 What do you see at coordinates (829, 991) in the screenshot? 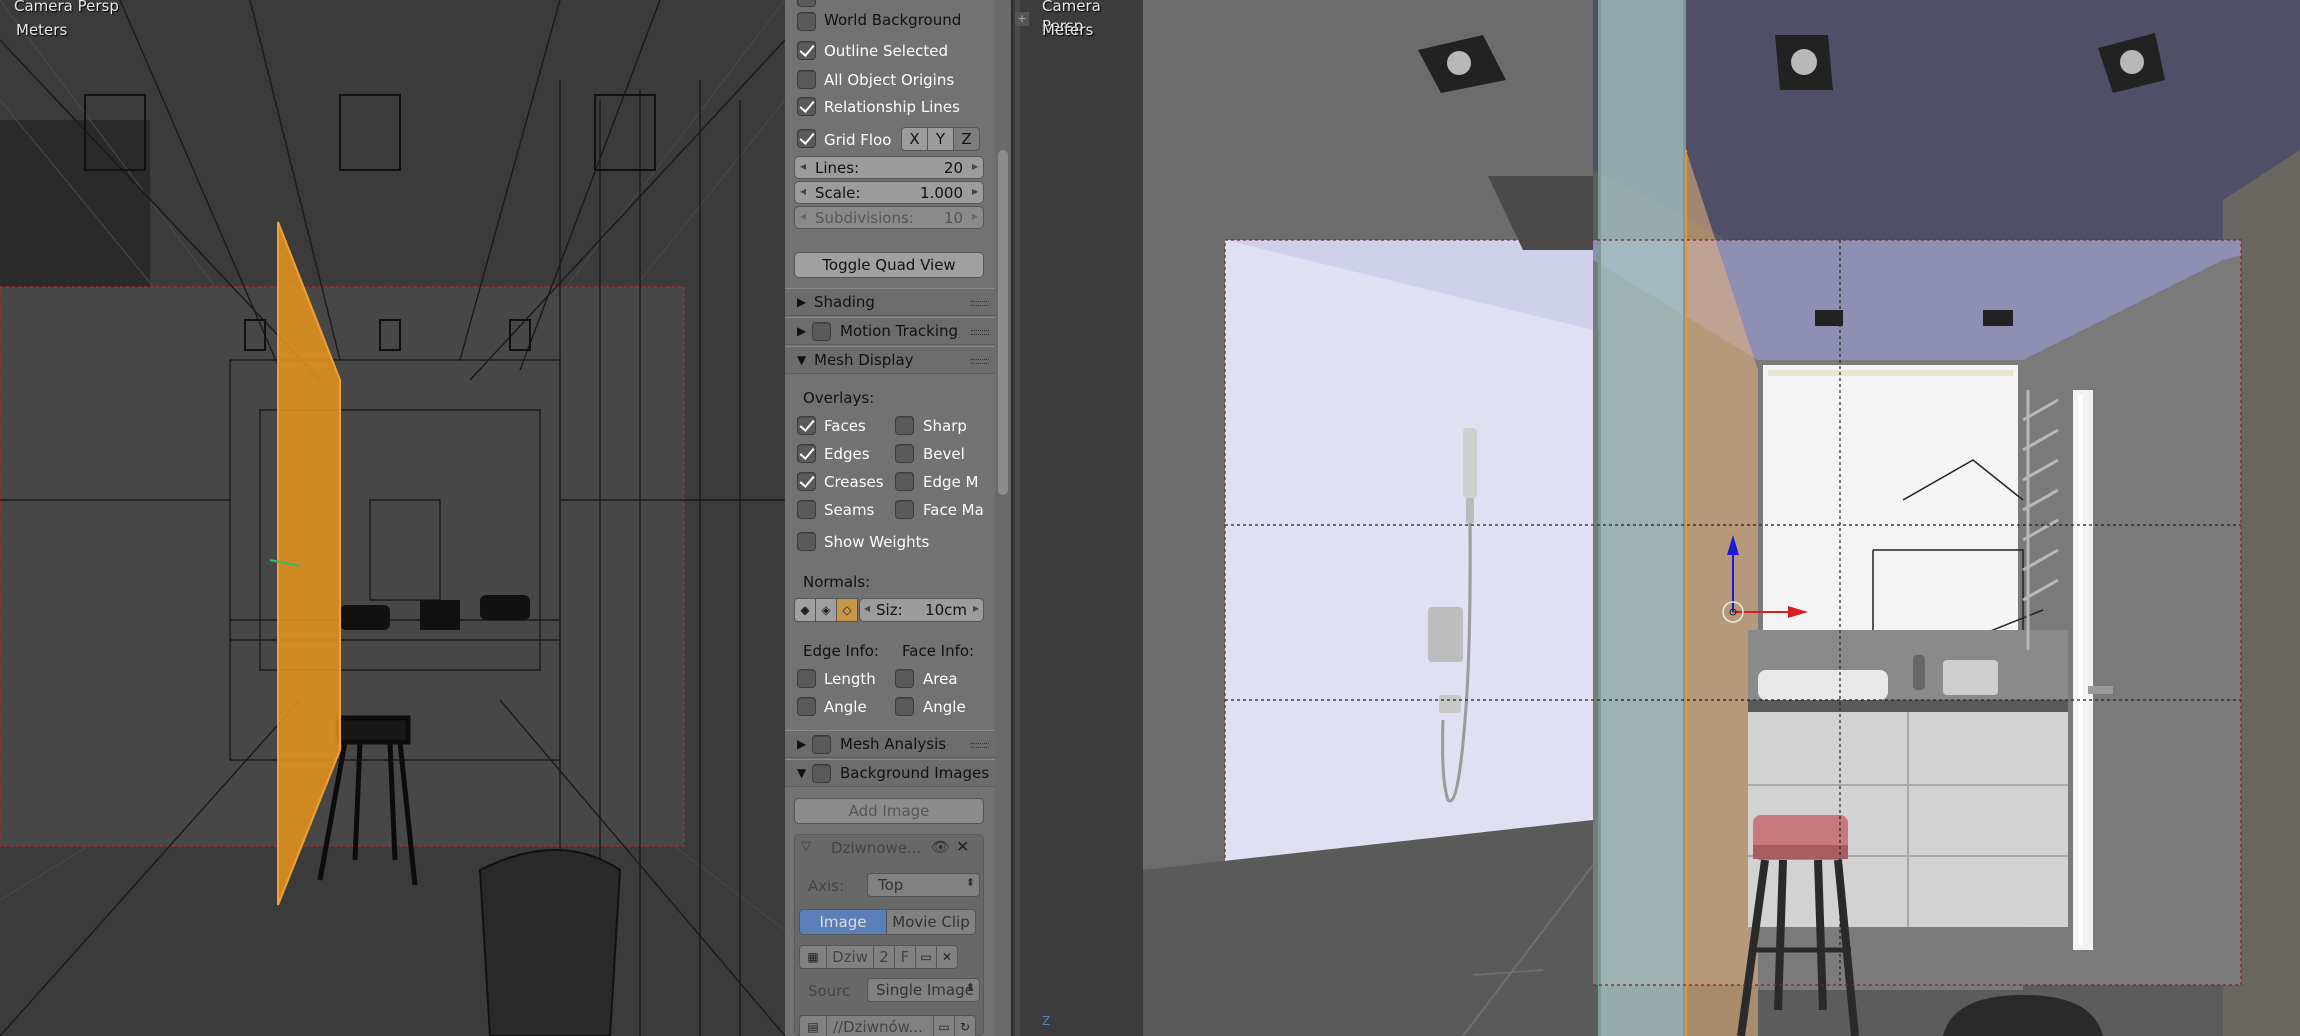
I see `source-label: Sourc` at bounding box center [829, 991].